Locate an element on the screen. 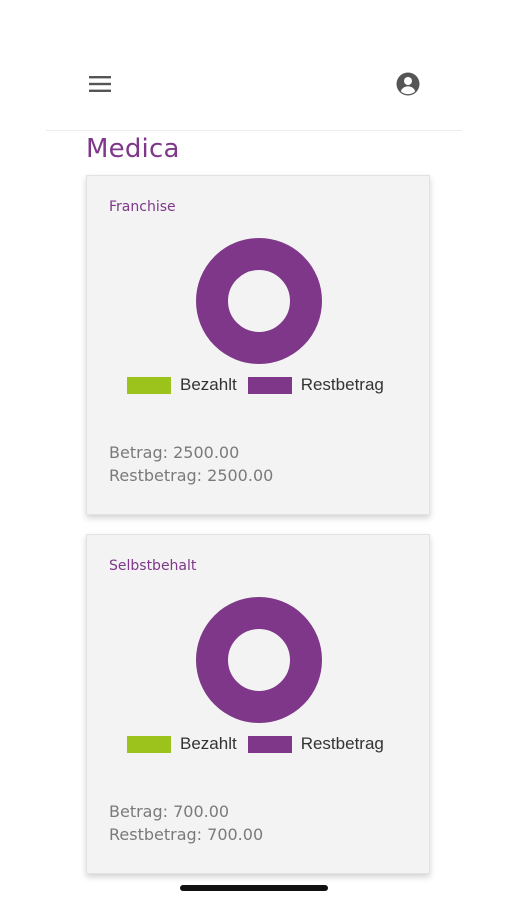 The image size is (507, 900). selbstbehalt-donut-chart is located at coordinates (259, 660).